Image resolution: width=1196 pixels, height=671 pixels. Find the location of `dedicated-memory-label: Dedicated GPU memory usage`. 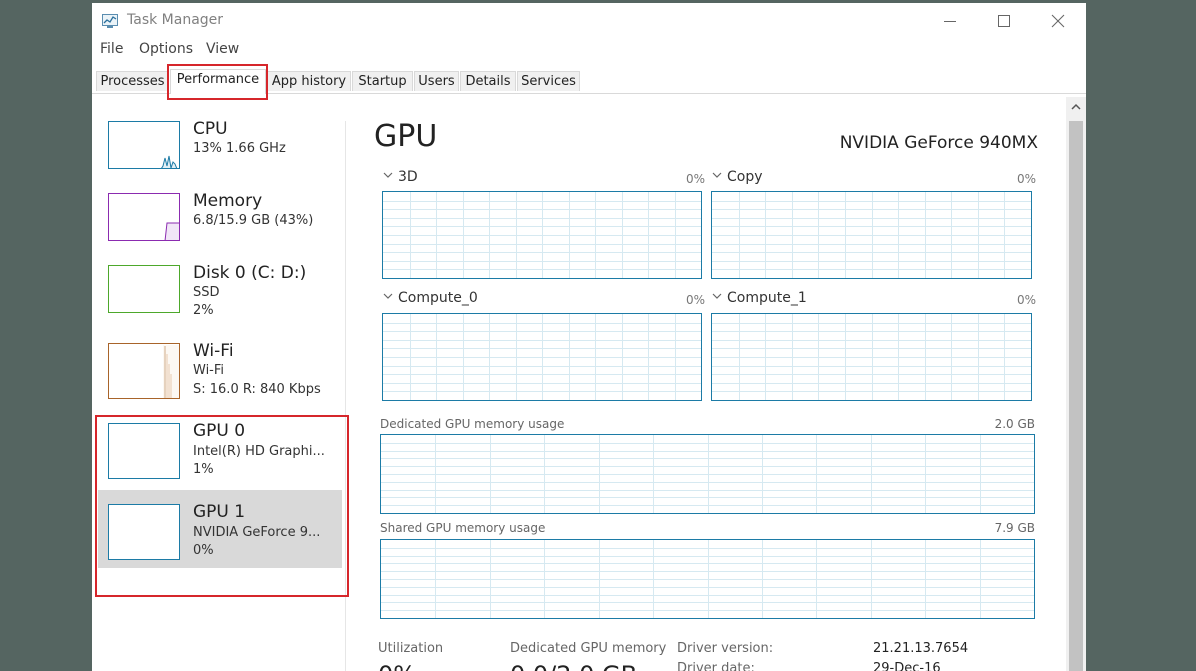

dedicated-memory-label: Dedicated GPU memory usage is located at coordinates (472, 424).